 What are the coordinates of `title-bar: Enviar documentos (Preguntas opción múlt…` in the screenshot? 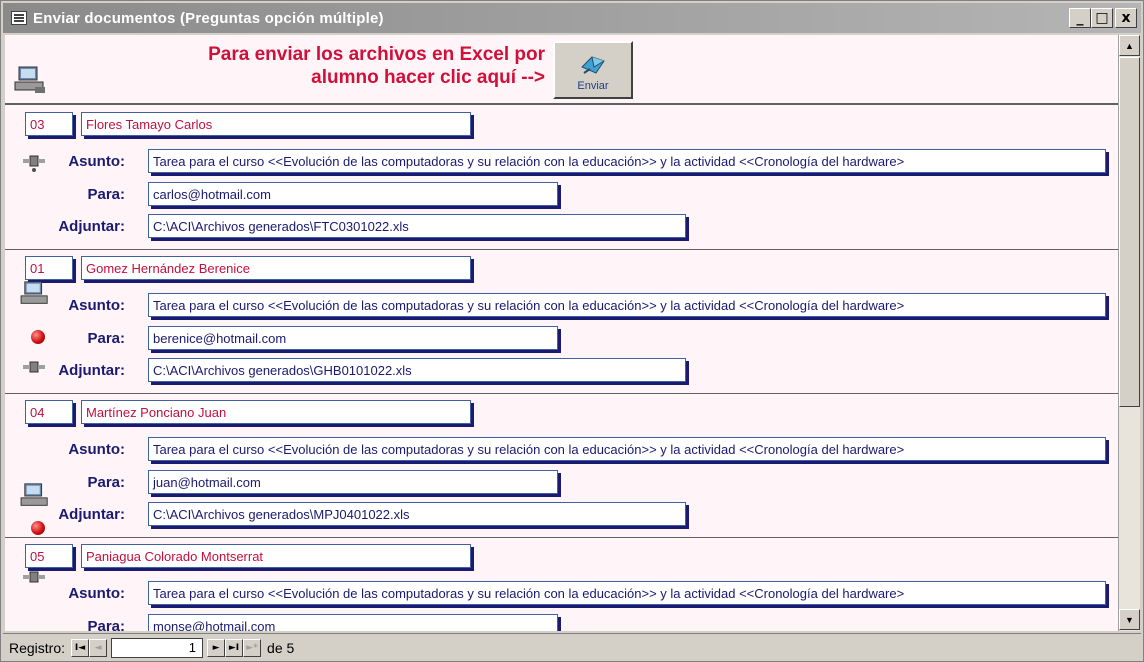 It's located at (572, 18).